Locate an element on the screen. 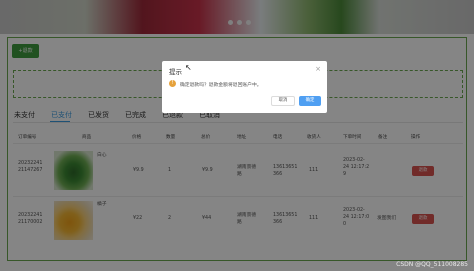 This screenshot has width=474, height=271. warning-icon: ! is located at coordinates (172, 83).